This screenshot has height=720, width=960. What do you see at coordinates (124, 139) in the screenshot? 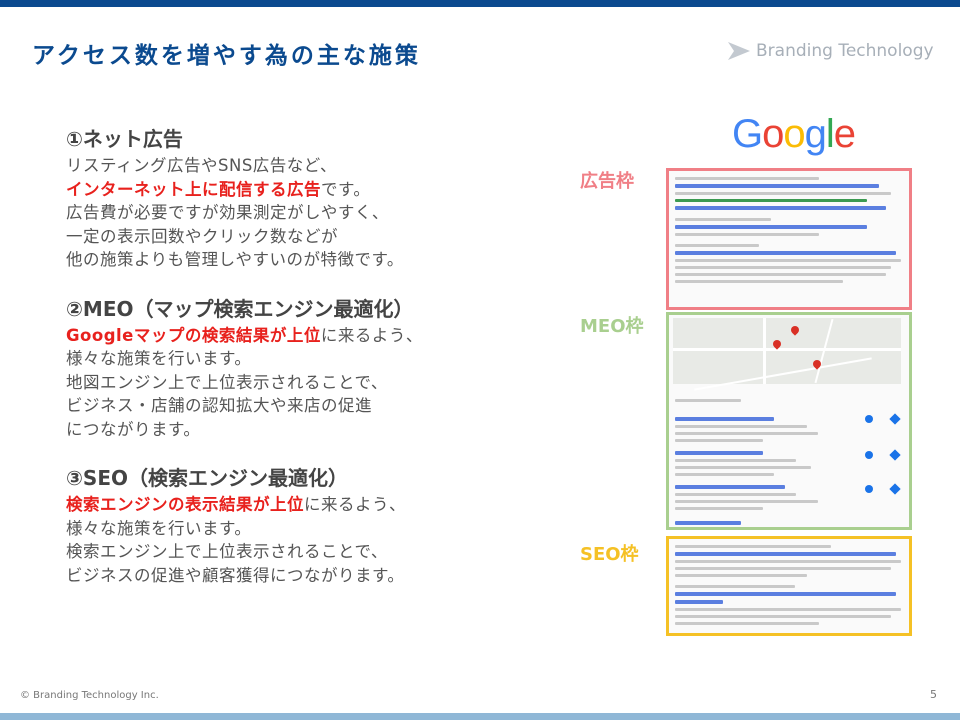
I see `section-heading: ①ネット広告` at bounding box center [124, 139].